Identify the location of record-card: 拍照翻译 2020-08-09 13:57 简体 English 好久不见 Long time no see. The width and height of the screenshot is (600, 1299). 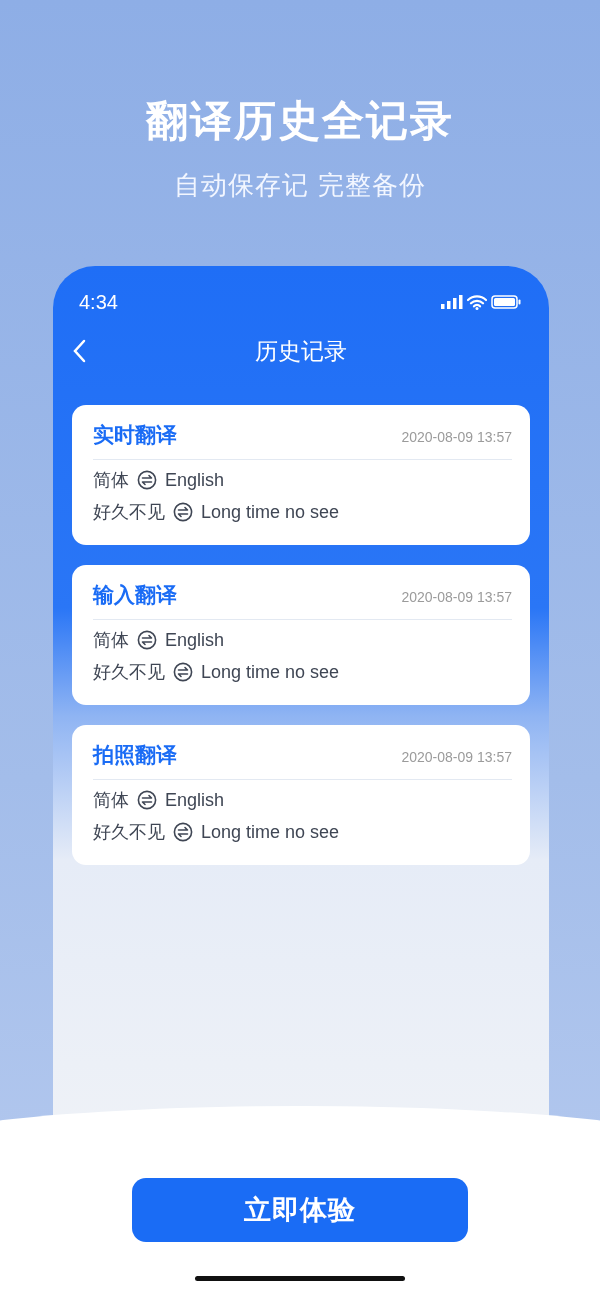
(301, 795).